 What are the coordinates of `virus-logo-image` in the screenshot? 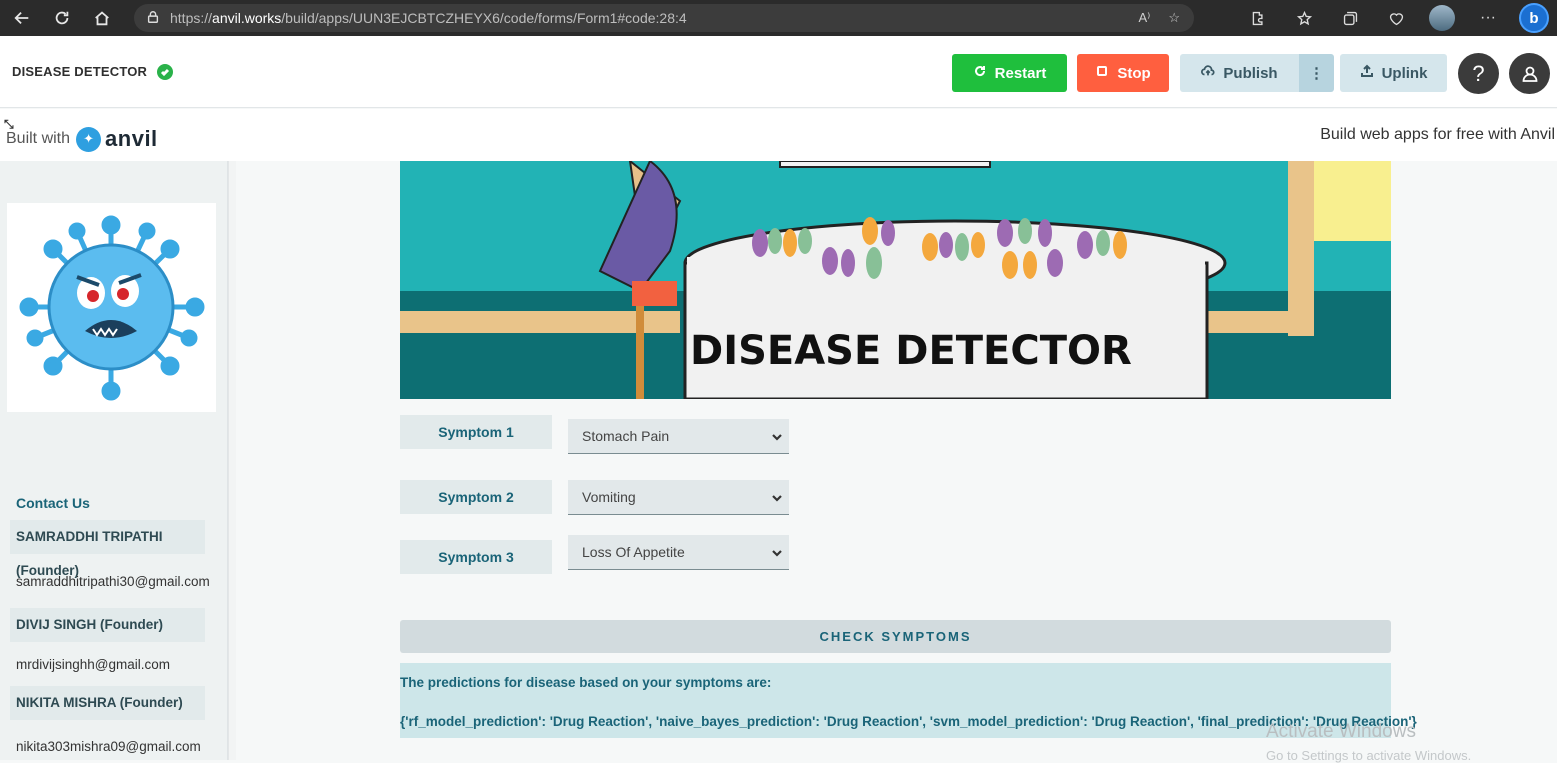 It's located at (111, 307).